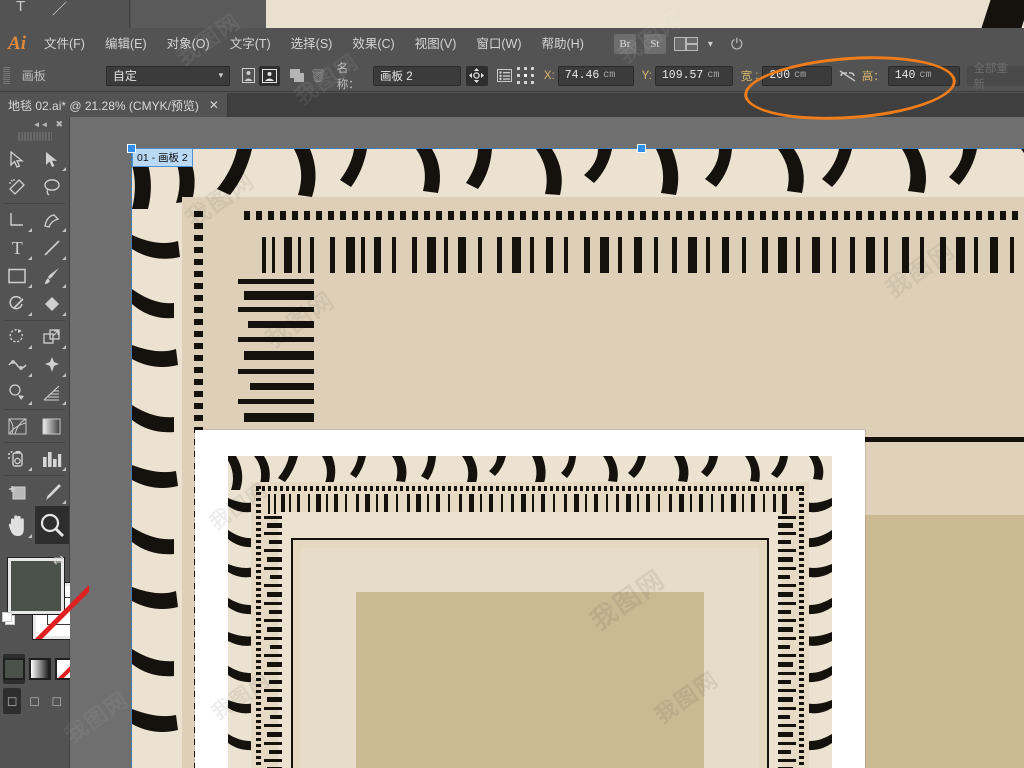 The width and height of the screenshot is (1024, 768). Describe the element at coordinates (34, 136) in the screenshot. I see `tools-panel-grip` at that location.